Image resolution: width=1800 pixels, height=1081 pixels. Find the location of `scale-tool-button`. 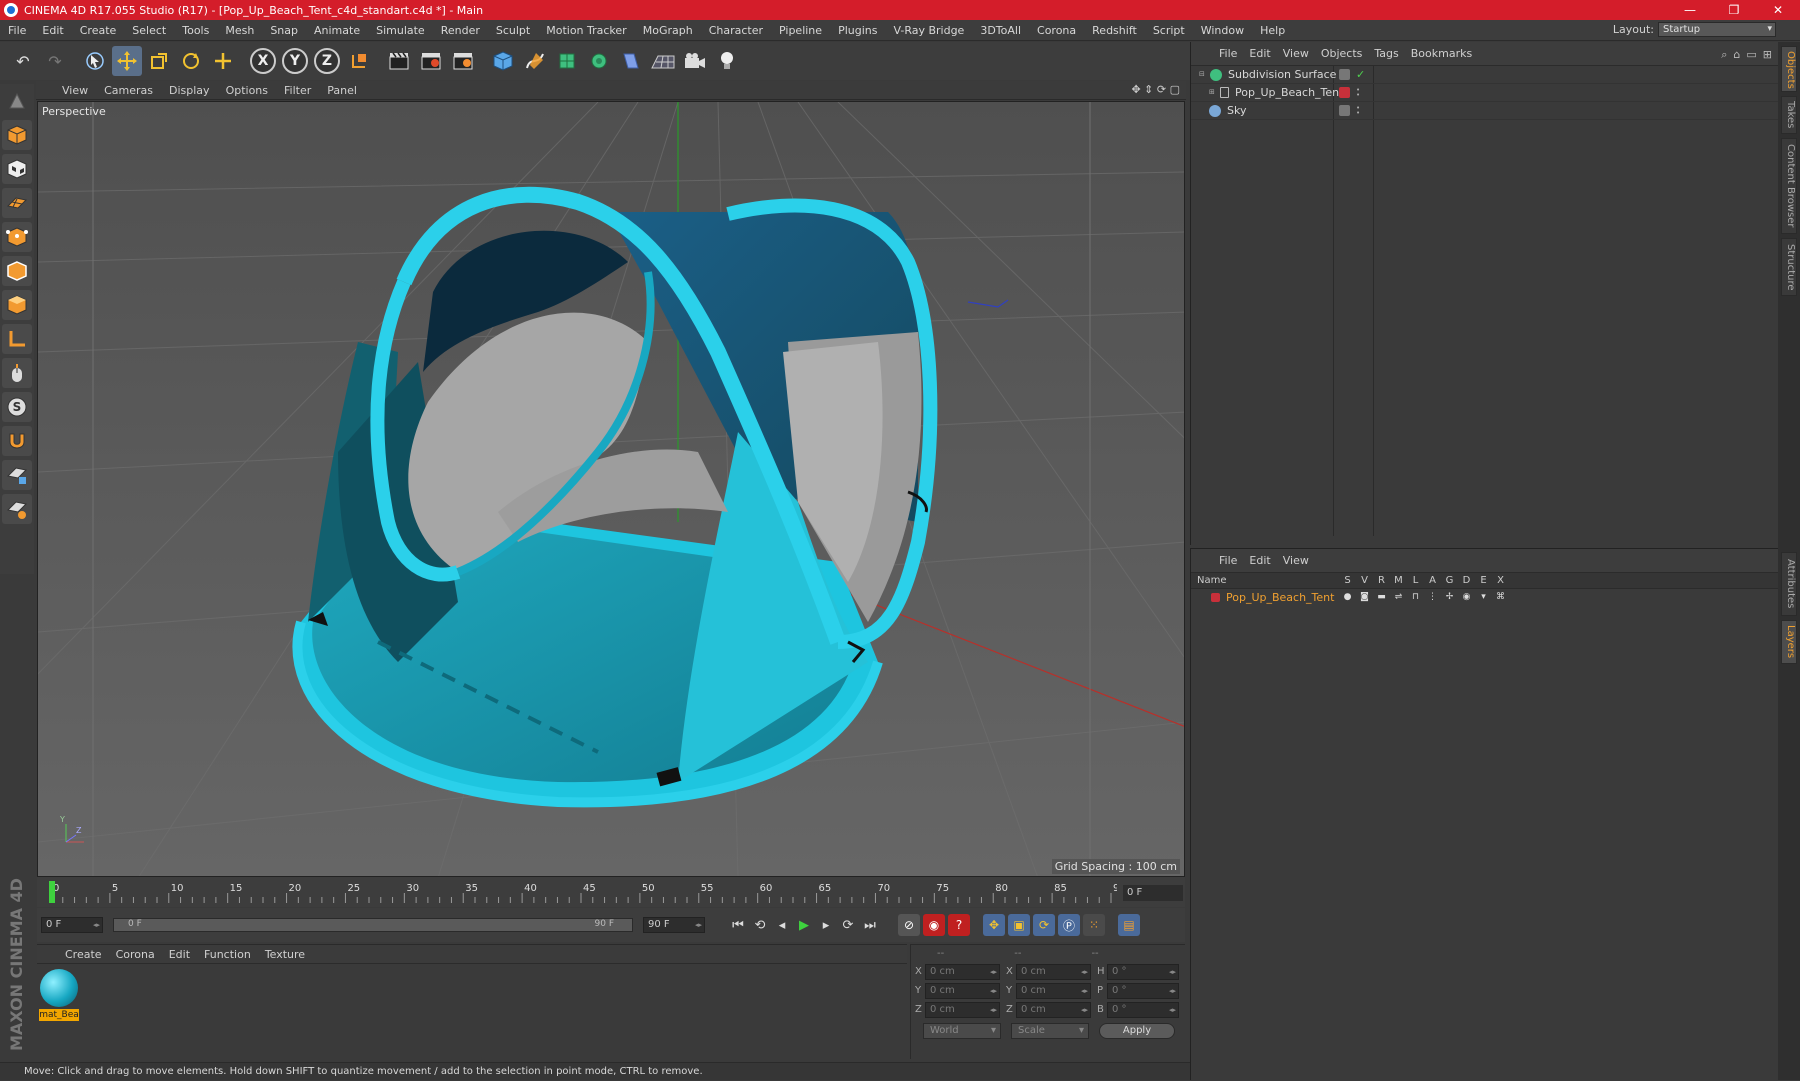

scale-tool-button is located at coordinates (159, 61).